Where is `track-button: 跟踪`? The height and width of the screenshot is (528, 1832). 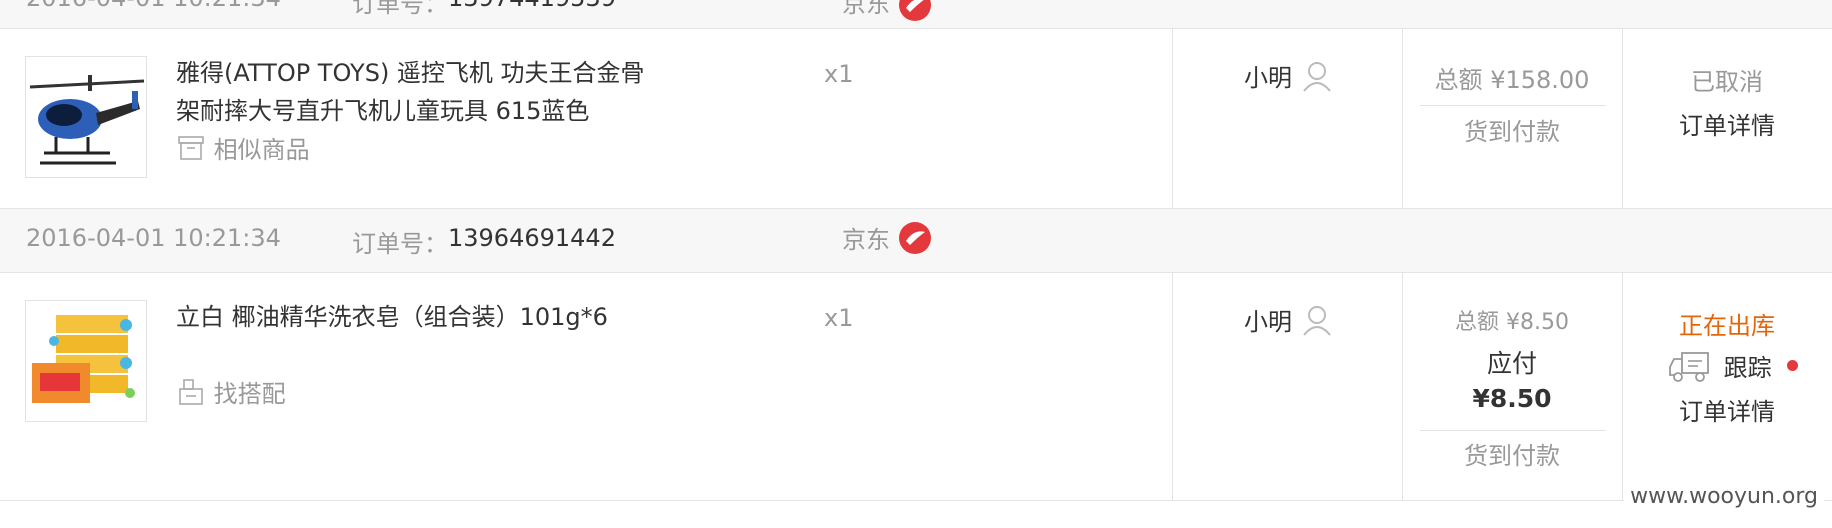
track-button: 跟踪 is located at coordinates (1733, 365).